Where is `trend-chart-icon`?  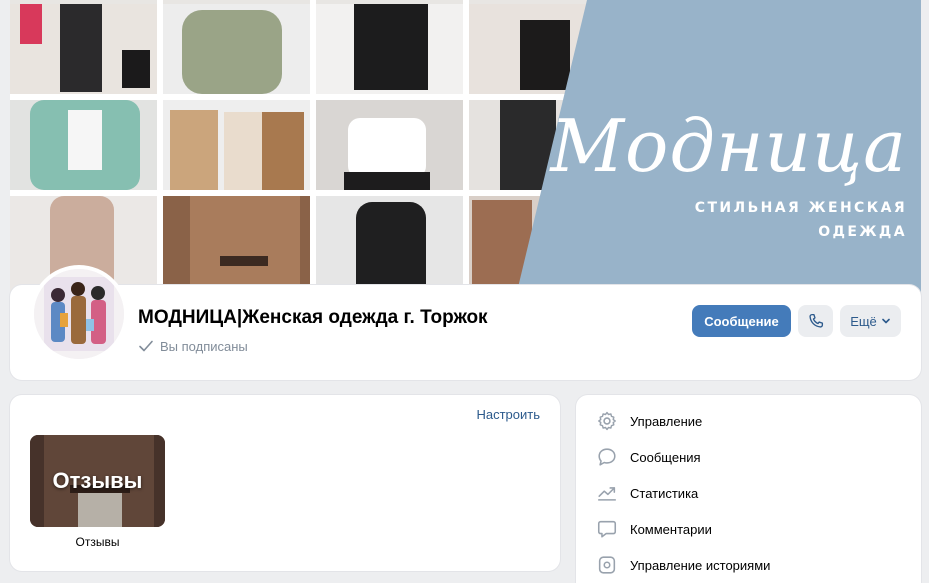 trend-chart-icon is located at coordinates (607, 493).